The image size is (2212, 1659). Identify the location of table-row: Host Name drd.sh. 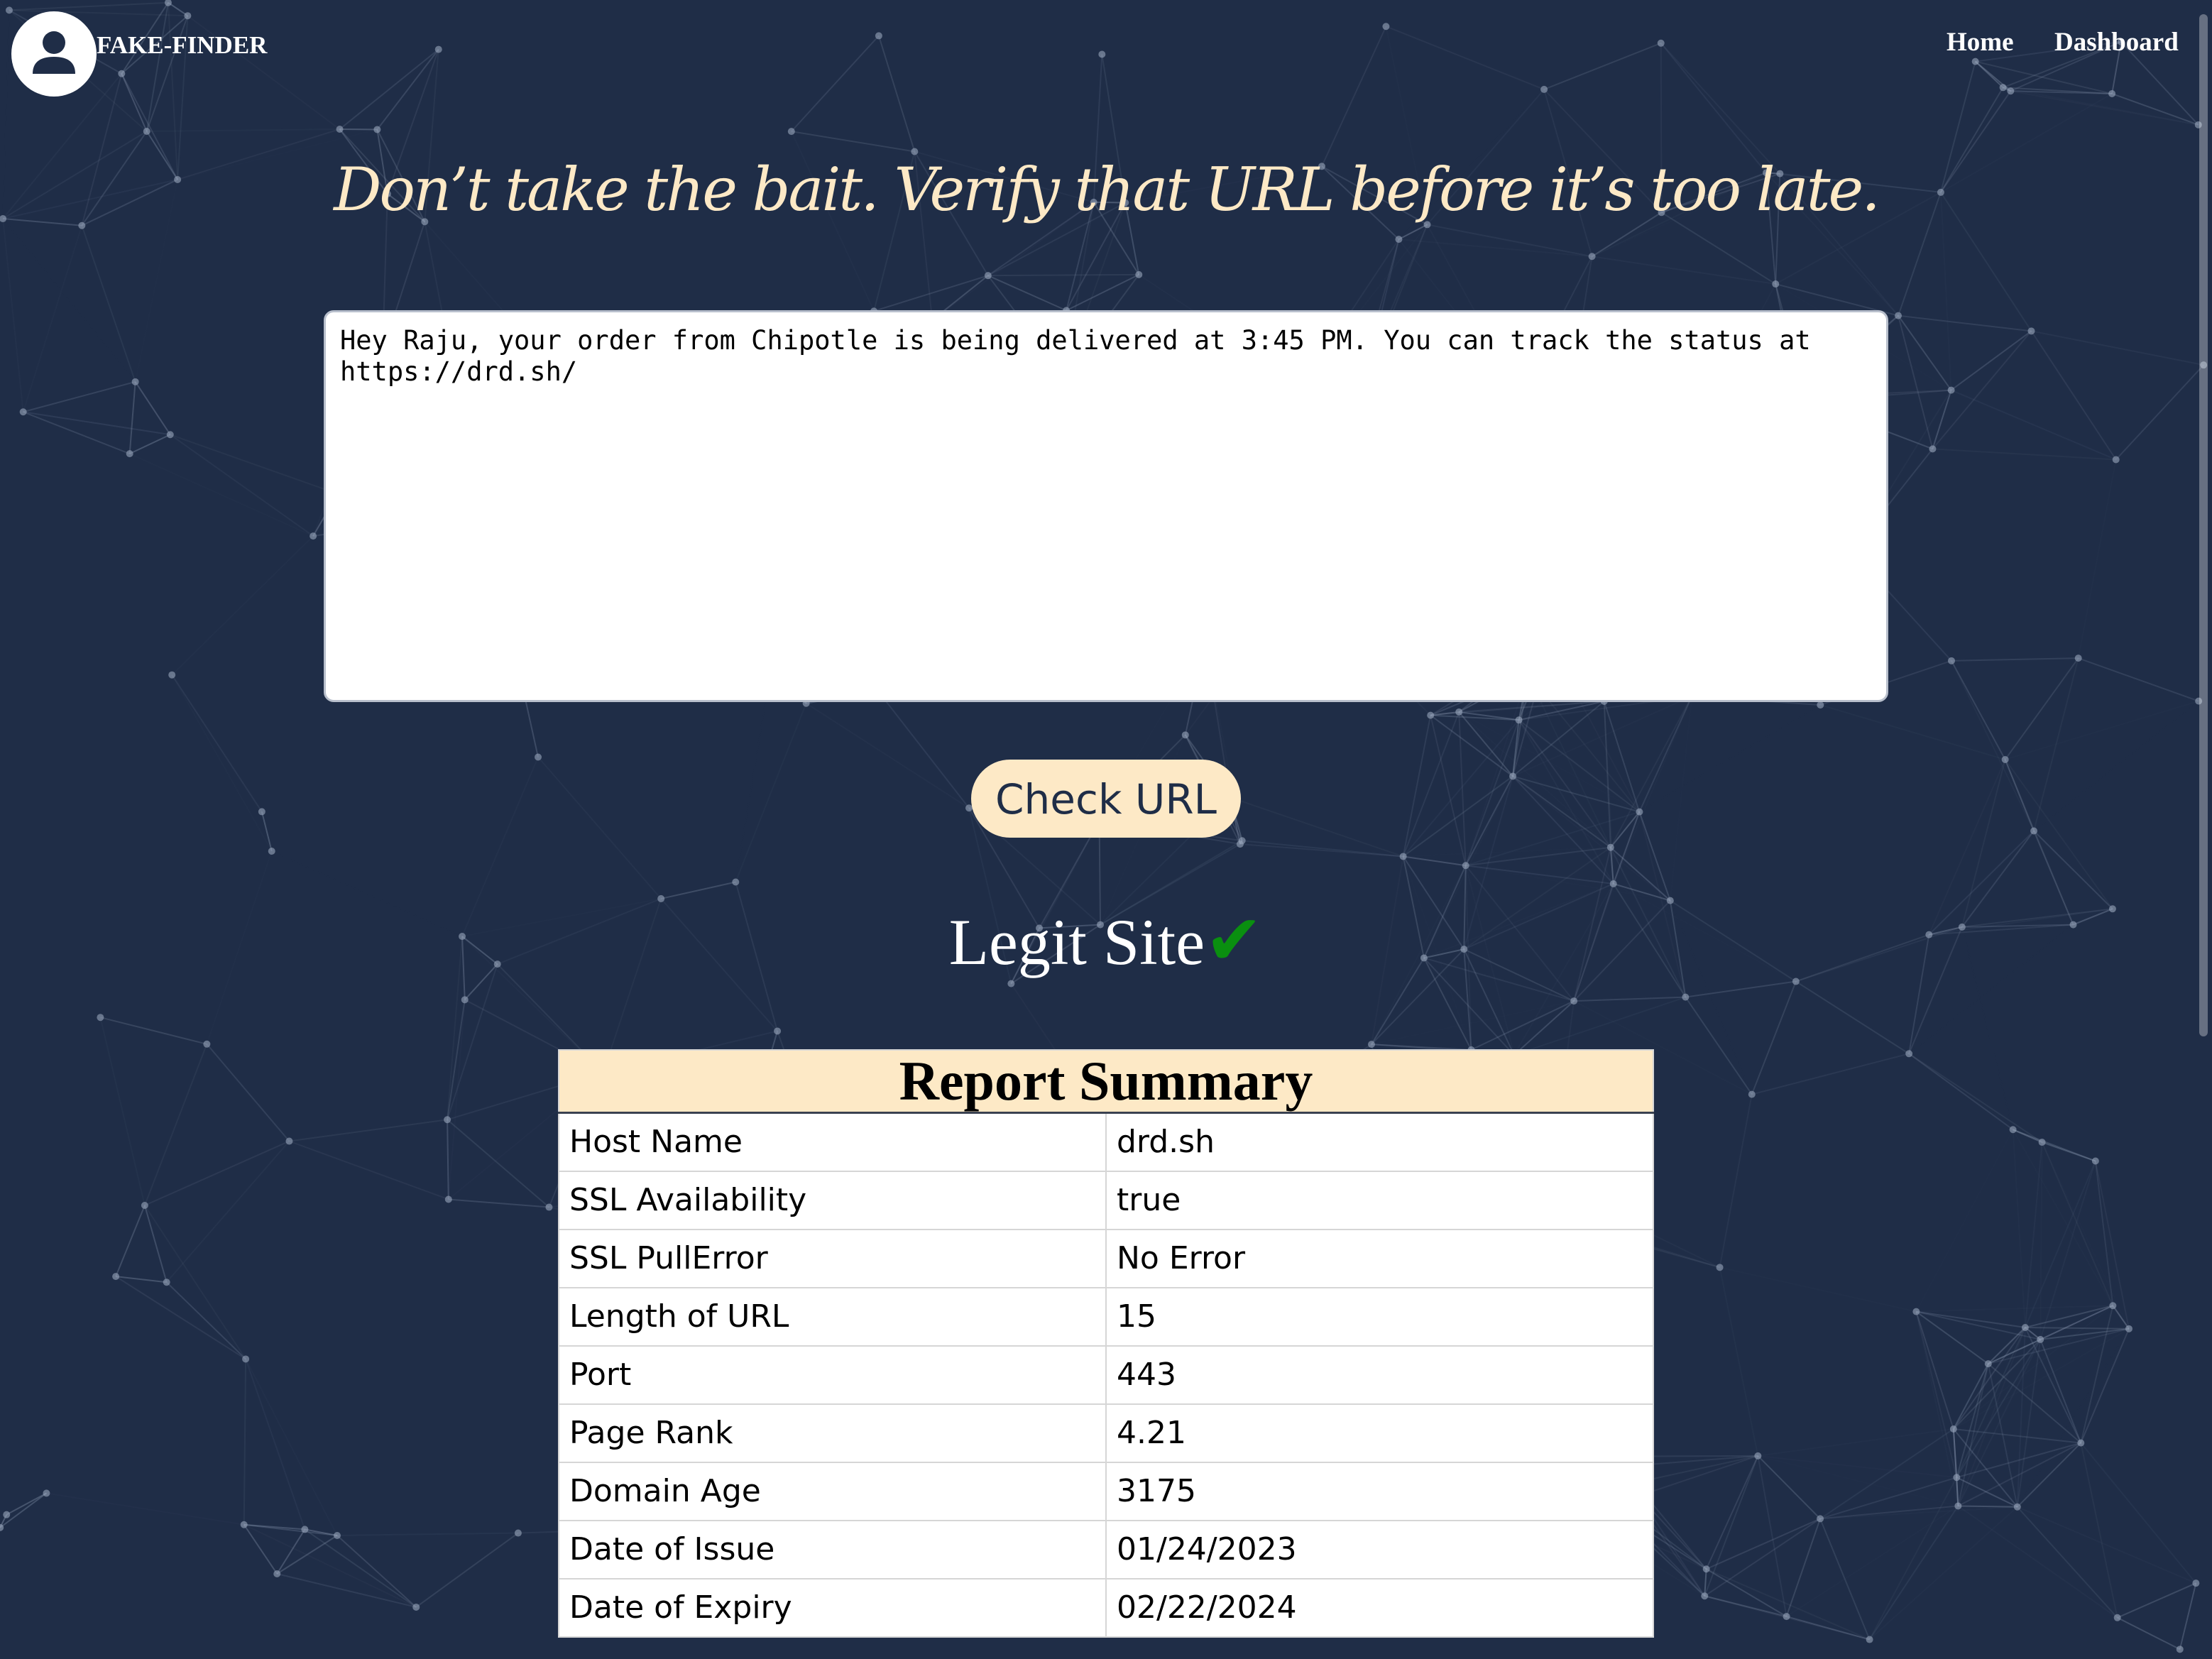
(1106, 1142).